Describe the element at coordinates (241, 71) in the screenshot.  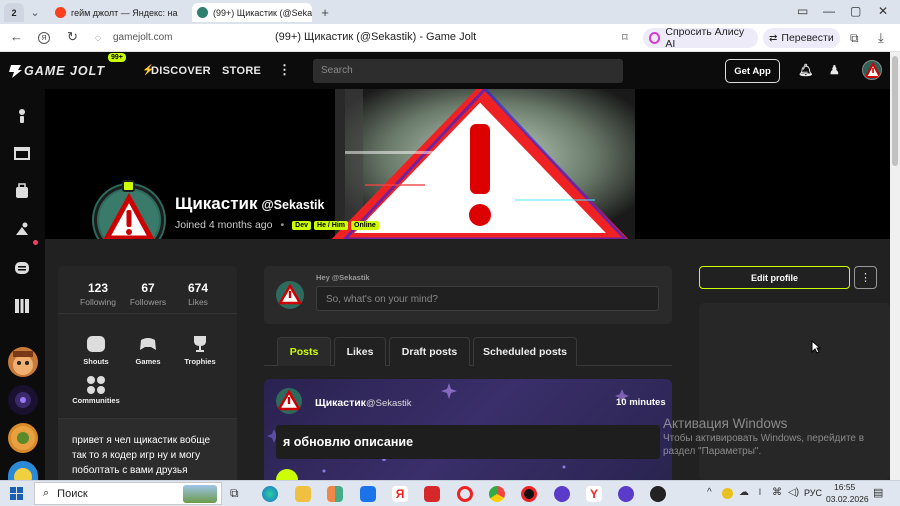
I see `store-link: STORE` at that location.